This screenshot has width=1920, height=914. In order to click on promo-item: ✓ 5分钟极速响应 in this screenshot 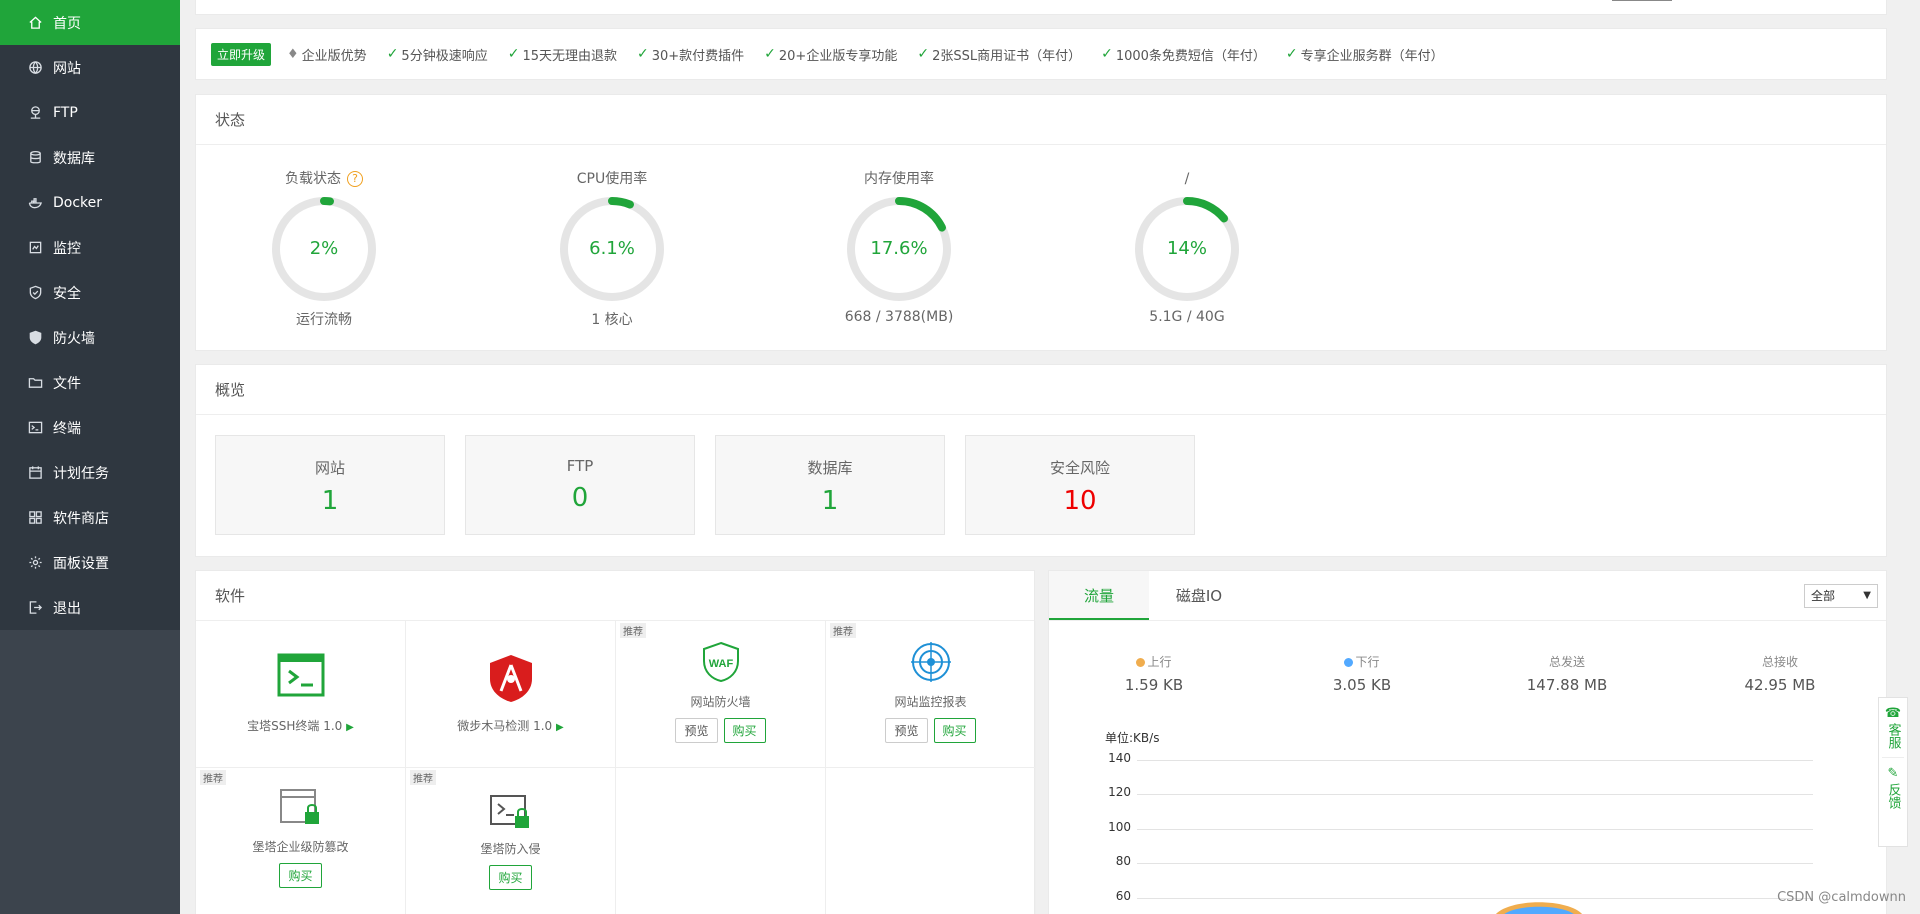, I will do `click(437, 54)`.